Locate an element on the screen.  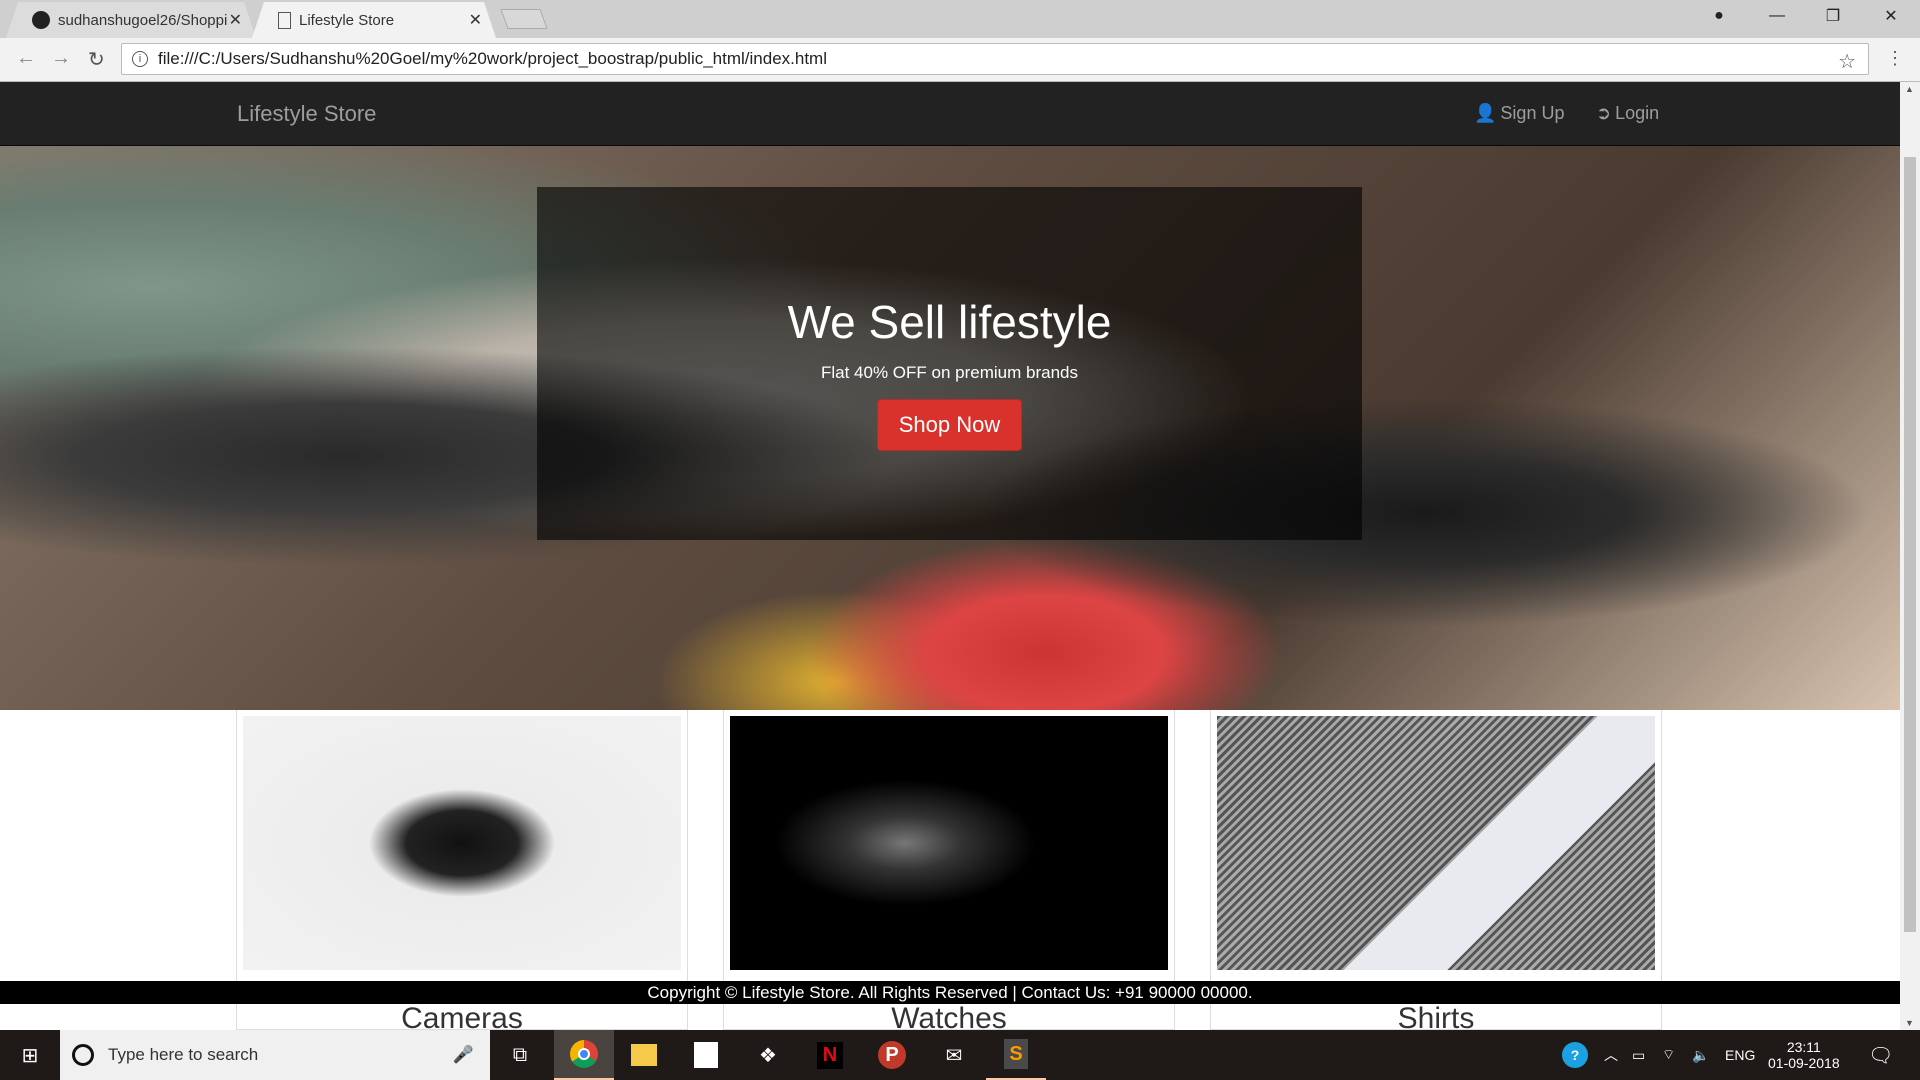
reload-icon: ↻ is located at coordinates (96, 59).